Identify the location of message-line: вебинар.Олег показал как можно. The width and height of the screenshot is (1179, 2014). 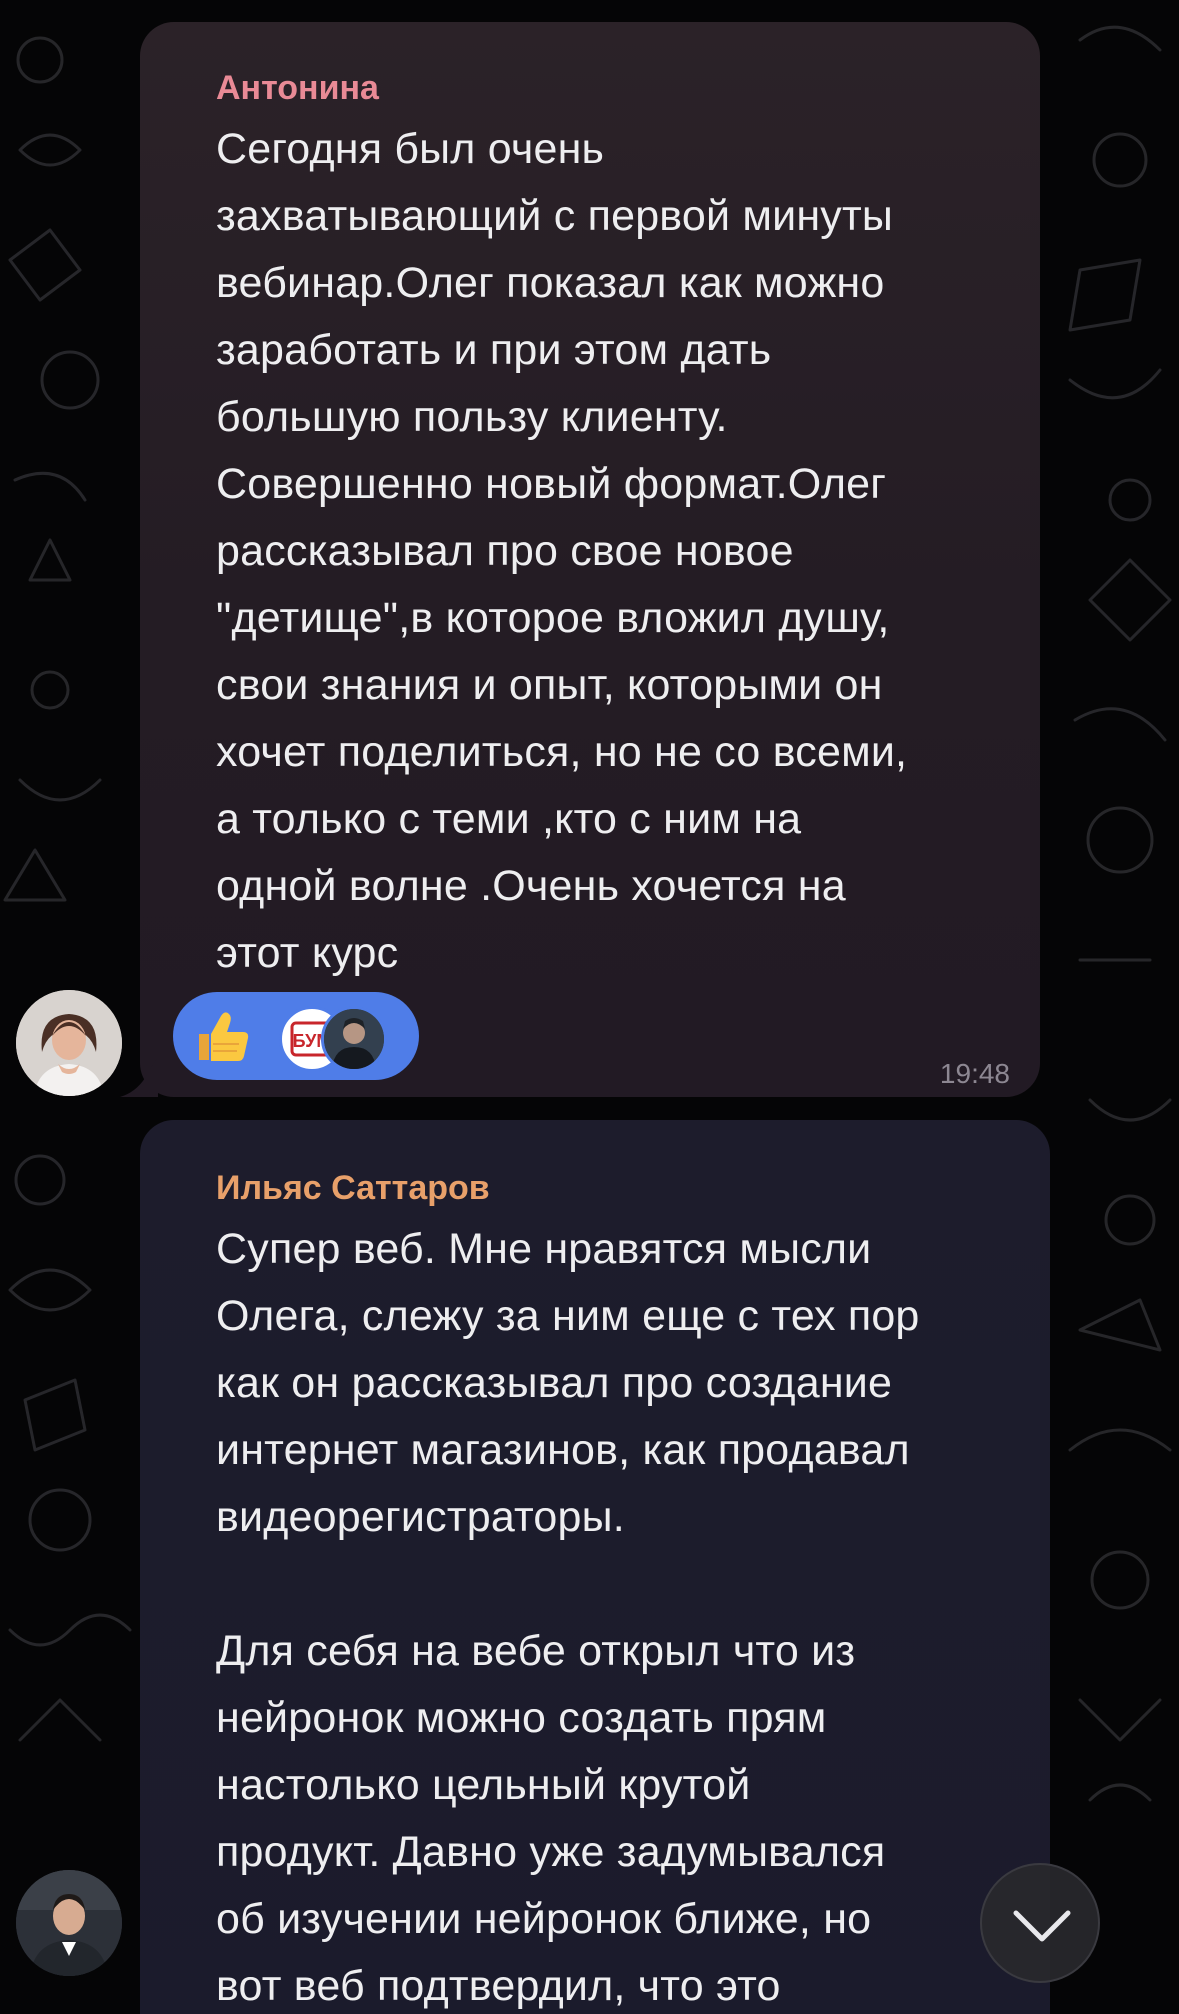
(550, 283).